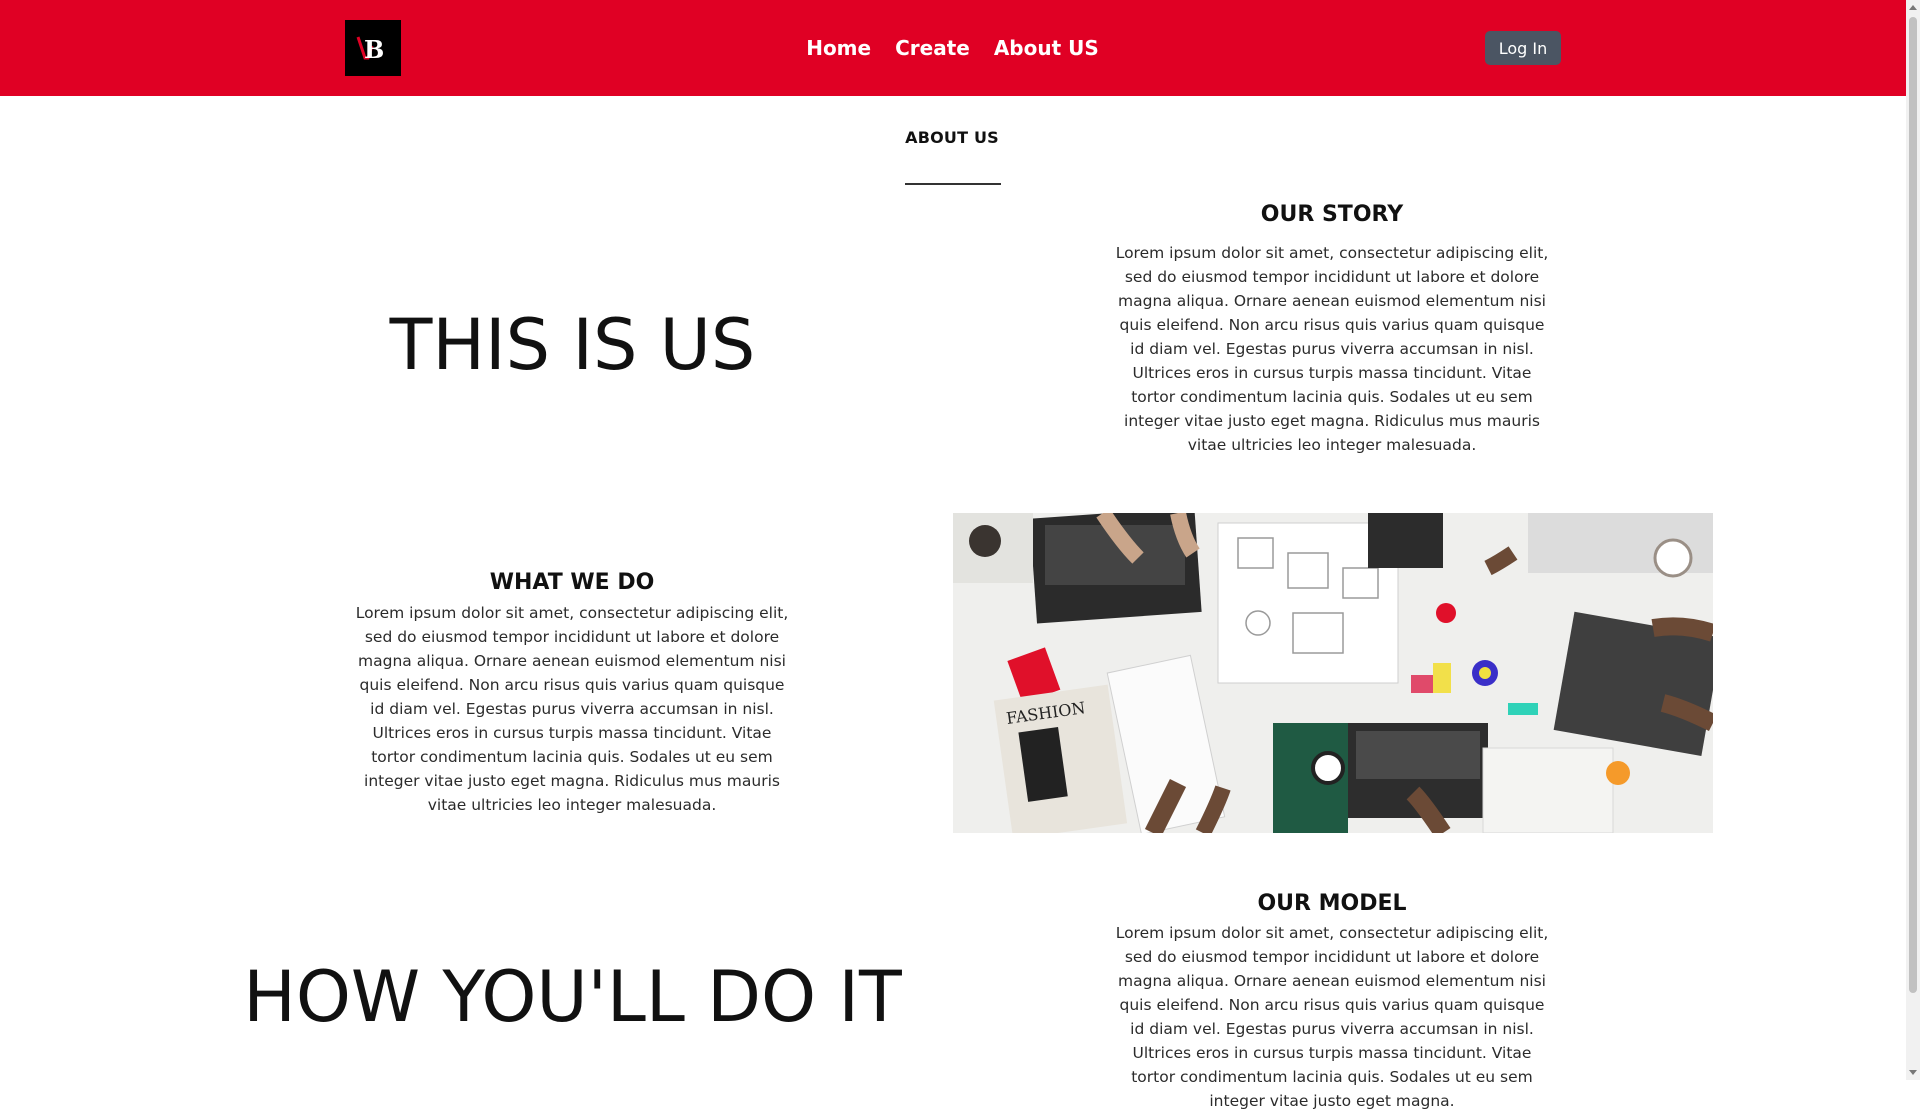 The height and width of the screenshot is (1113, 1920). I want to click on page-title: ABOUT US, so click(952, 137).